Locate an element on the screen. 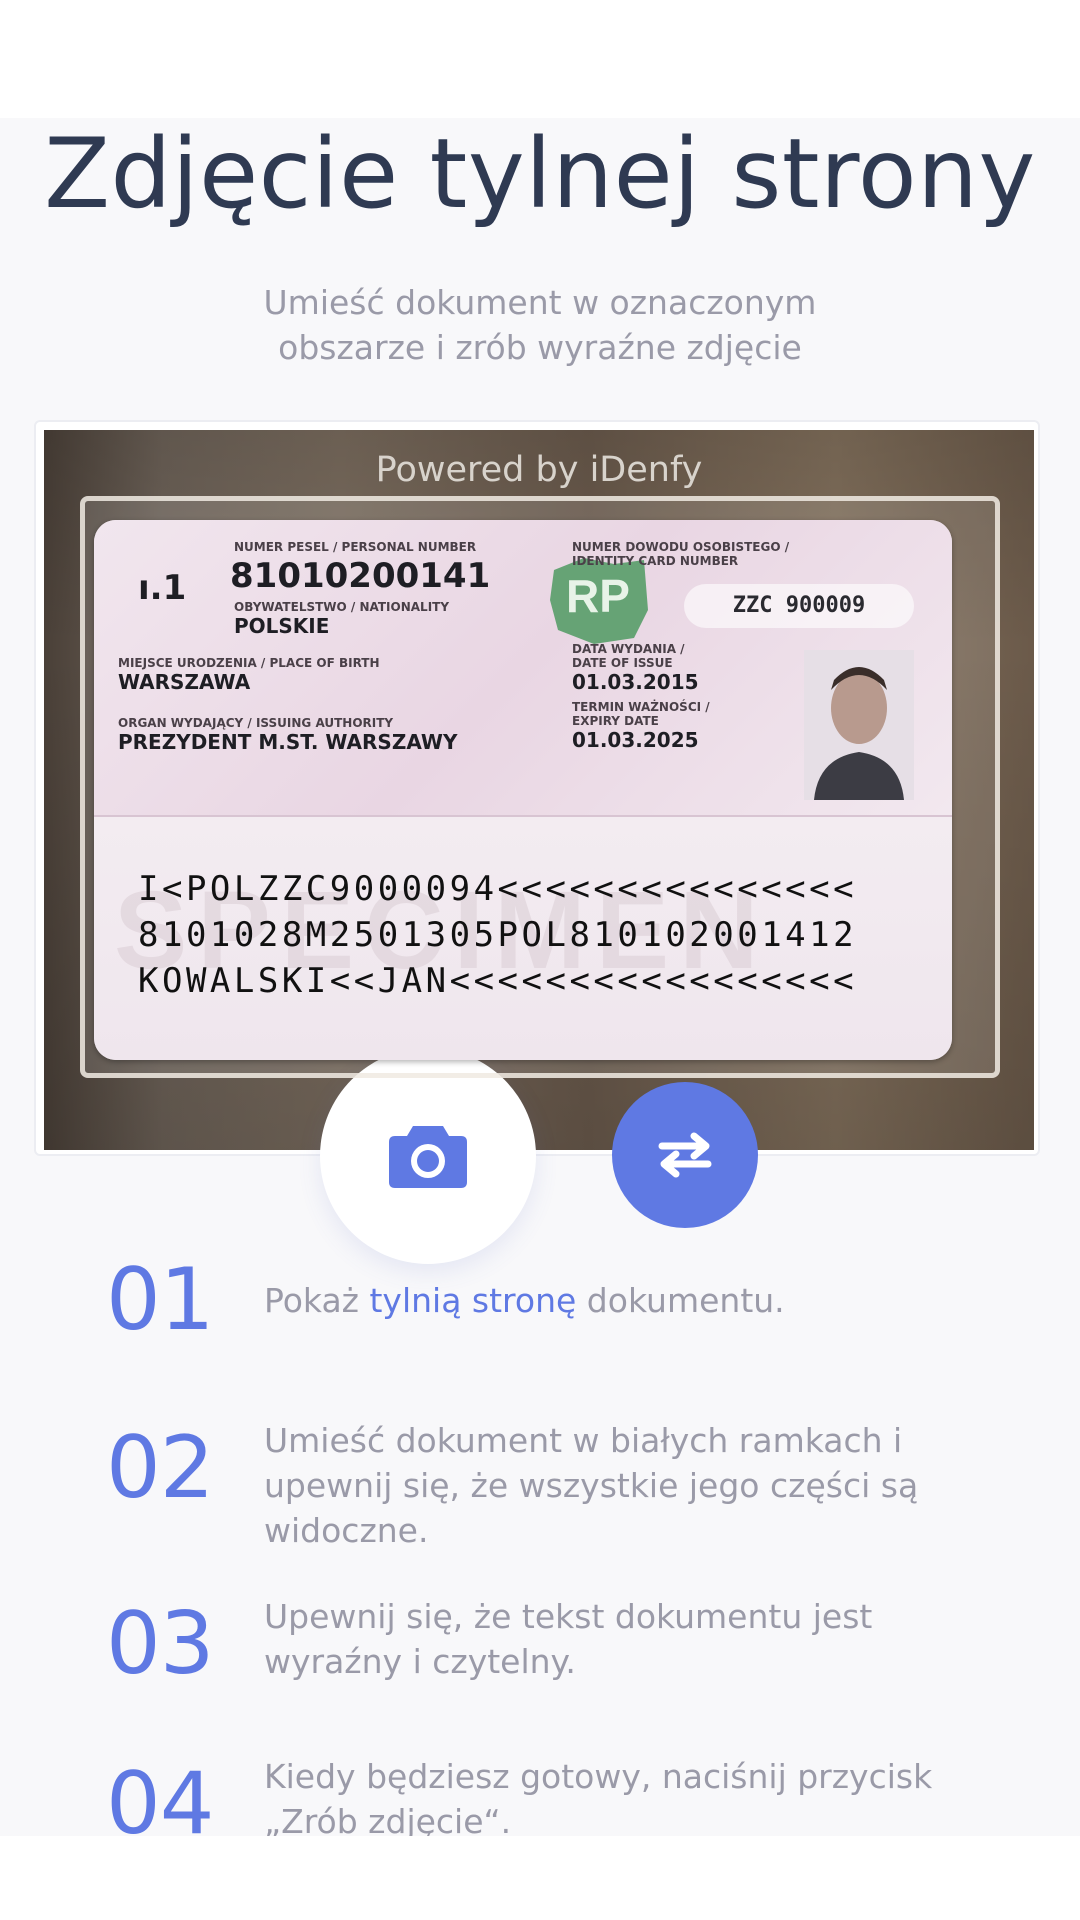 This screenshot has width=1080, height=1920. issue-label-1: DATA WYDANIA / is located at coordinates (628, 649).